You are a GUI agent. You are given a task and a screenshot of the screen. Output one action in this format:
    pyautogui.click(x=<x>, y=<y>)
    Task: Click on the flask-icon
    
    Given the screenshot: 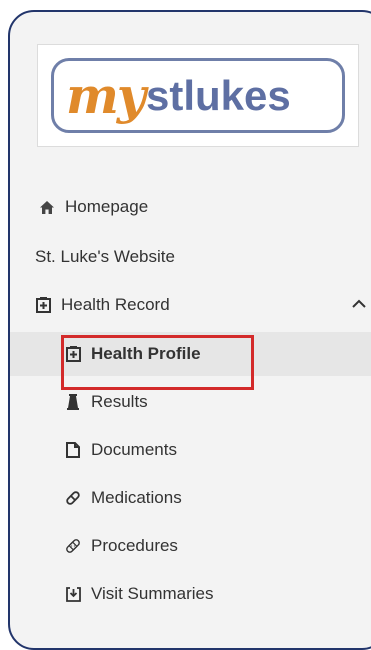 What is the action you would take?
    pyautogui.click(x=73, y=402)
    